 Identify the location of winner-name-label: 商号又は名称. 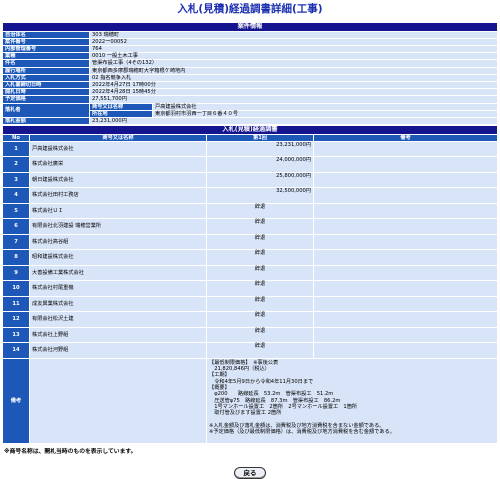
(108, 106).